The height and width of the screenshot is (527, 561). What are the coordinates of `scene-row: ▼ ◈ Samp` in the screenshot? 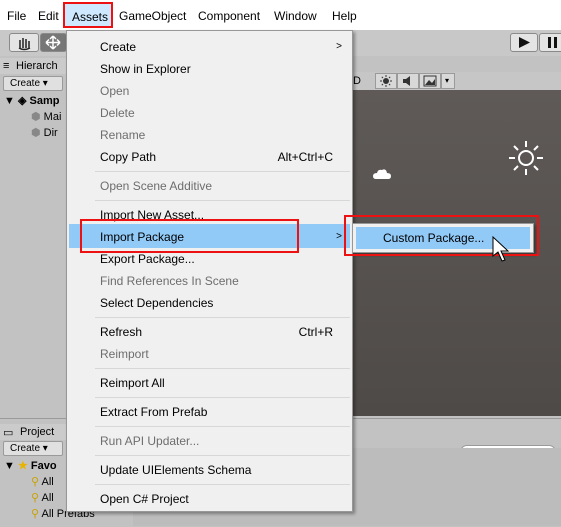 It's located at (31, 101).